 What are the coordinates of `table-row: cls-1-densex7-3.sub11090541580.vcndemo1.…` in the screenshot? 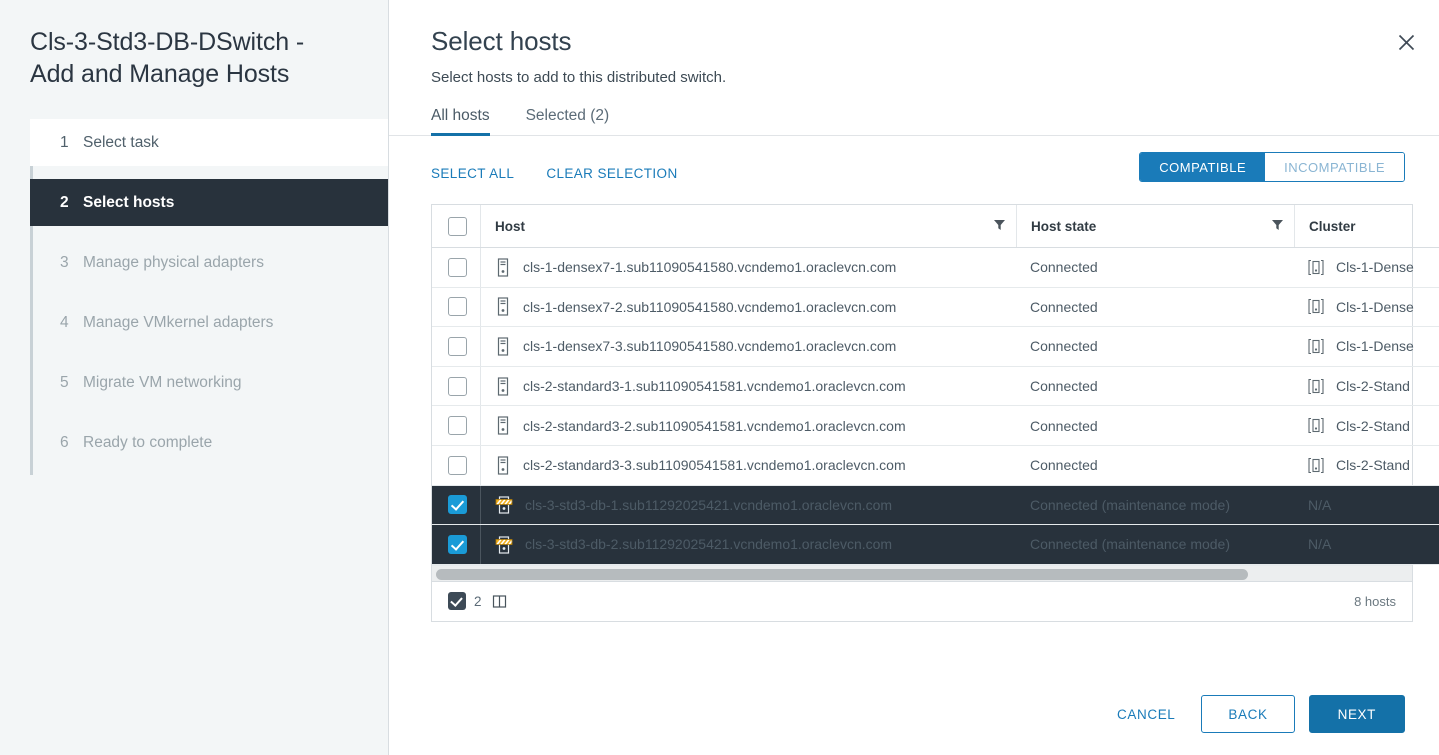 It's located at (935, 346).